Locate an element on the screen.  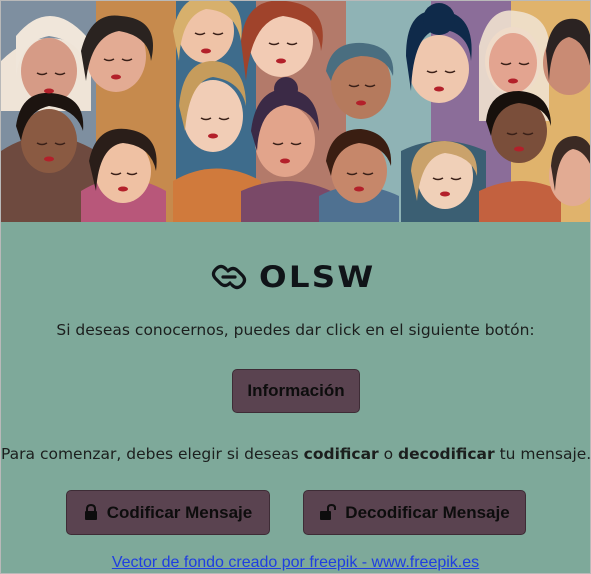
encode-message-button: Codificar Mensaje is located at coordinates (168, 512).